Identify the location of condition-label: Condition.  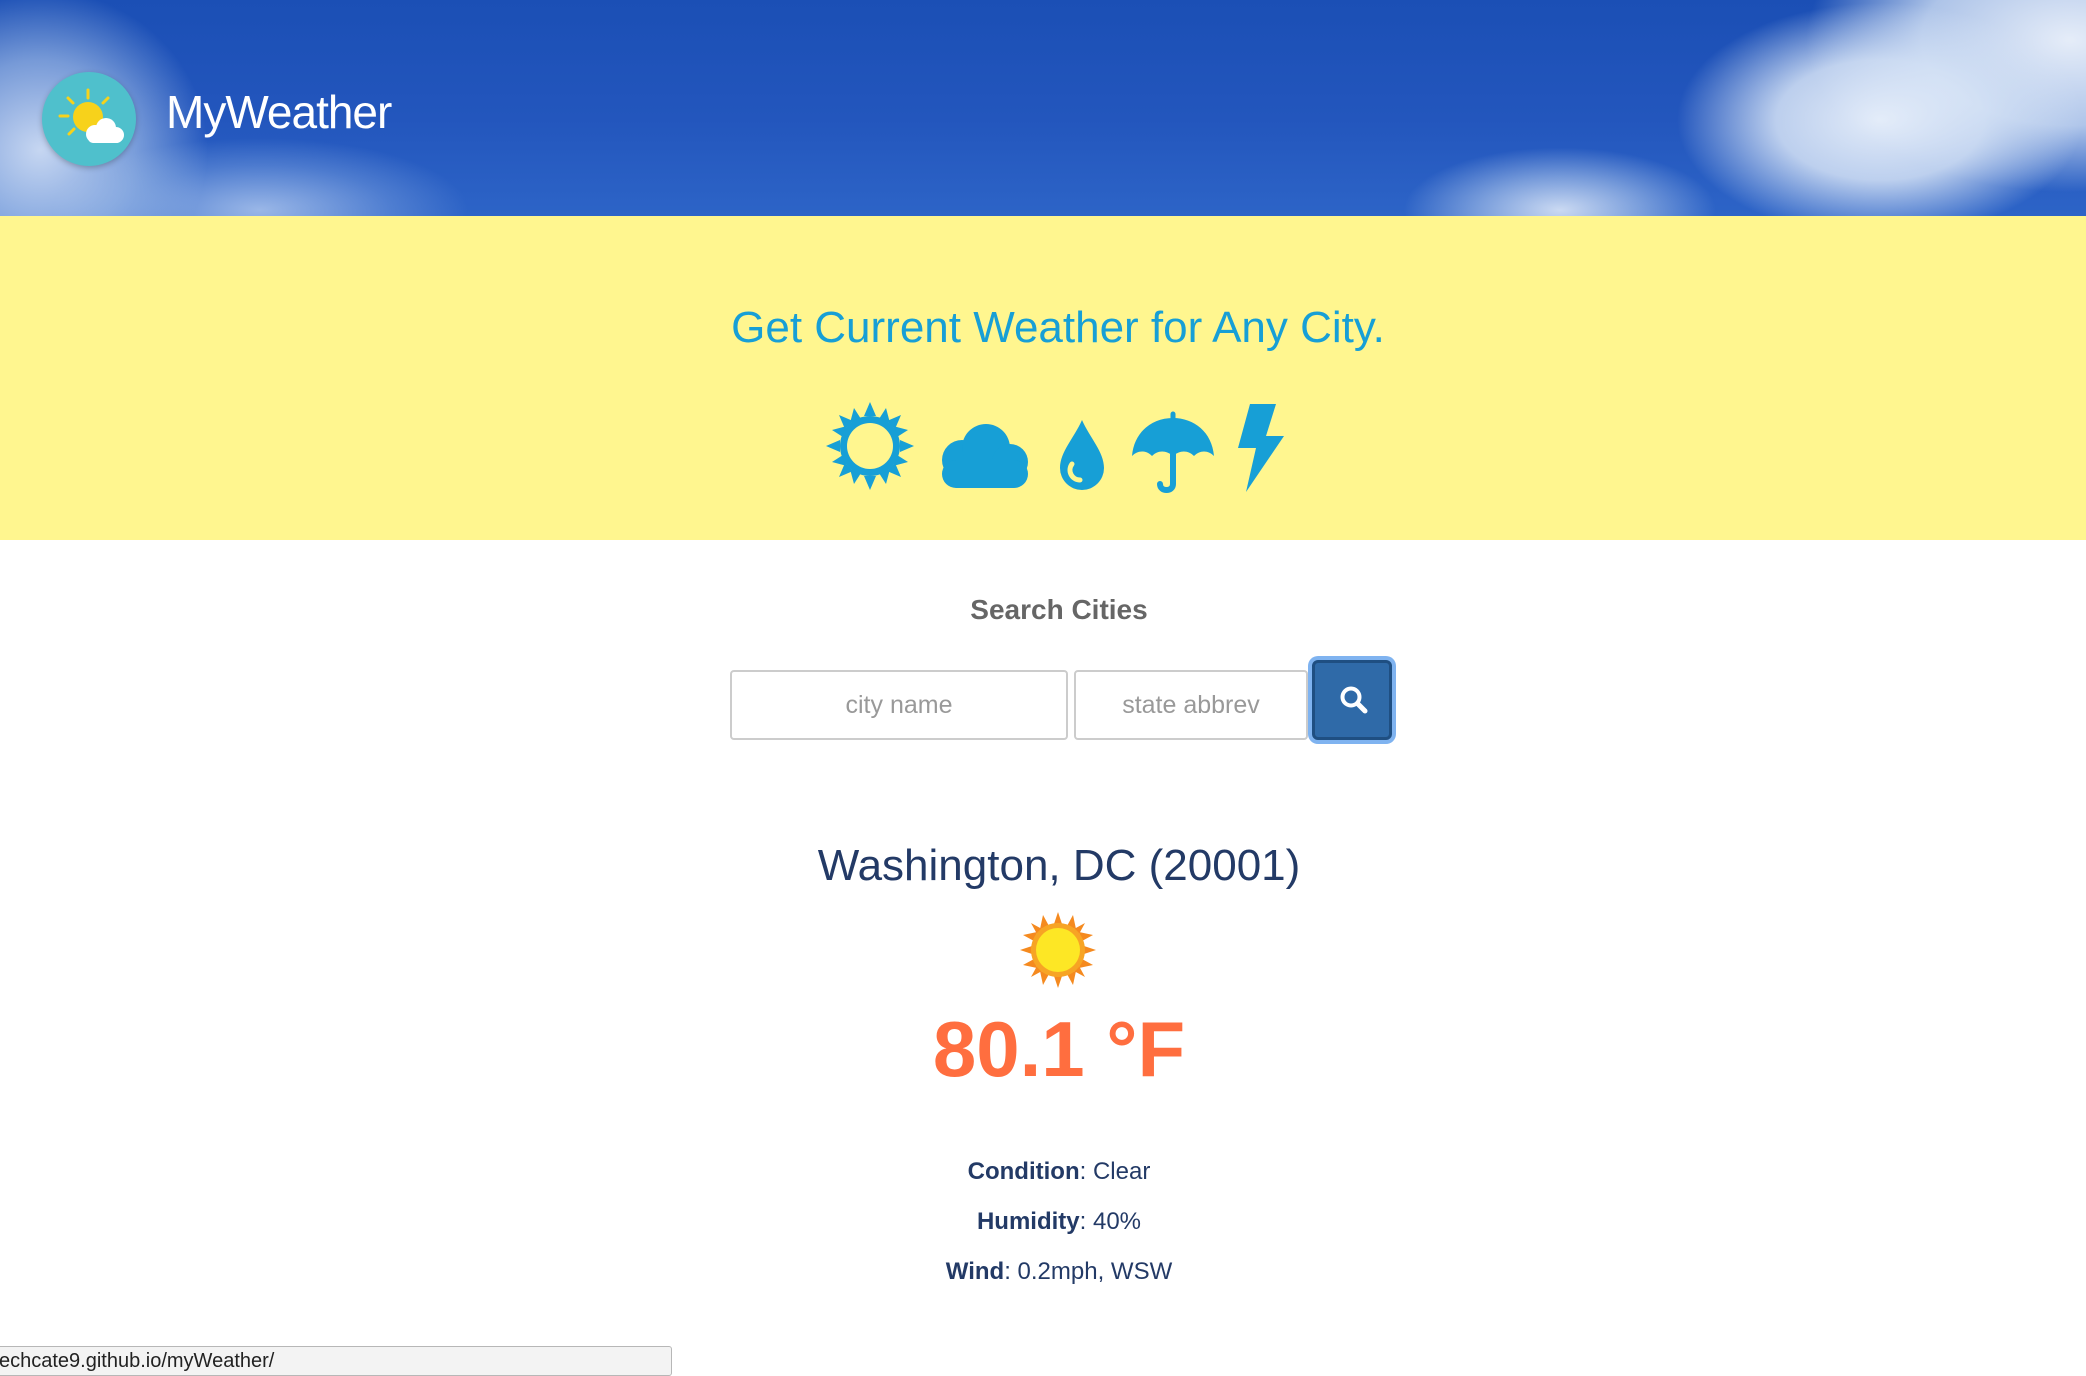
(1023, 1171).